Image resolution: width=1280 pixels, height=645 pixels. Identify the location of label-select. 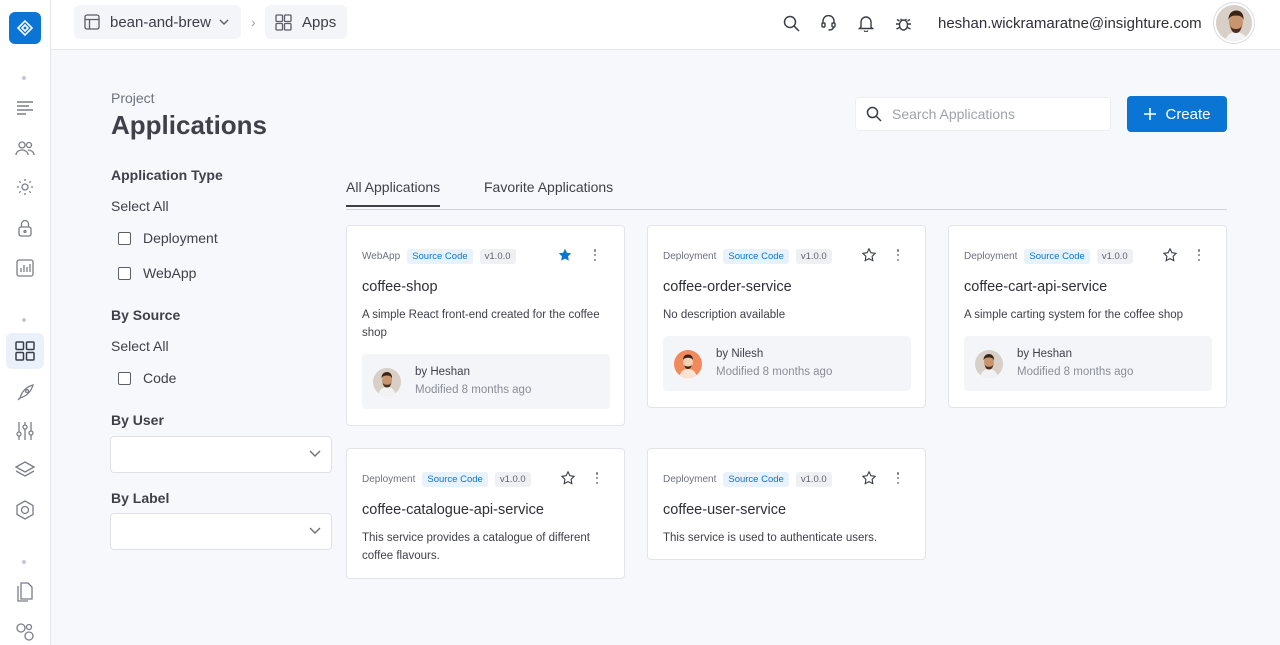
(221, 531).